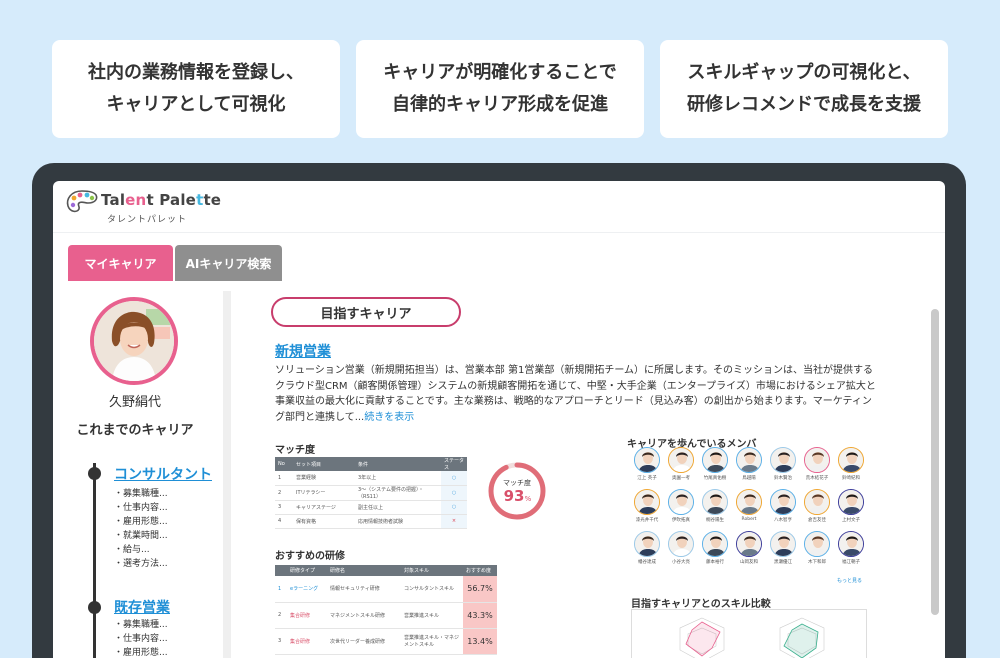  Describe the element at coordinates (371, 478) in the screenshot. I see `table-row: 1 営業経験 3年以上 ○` at that location.